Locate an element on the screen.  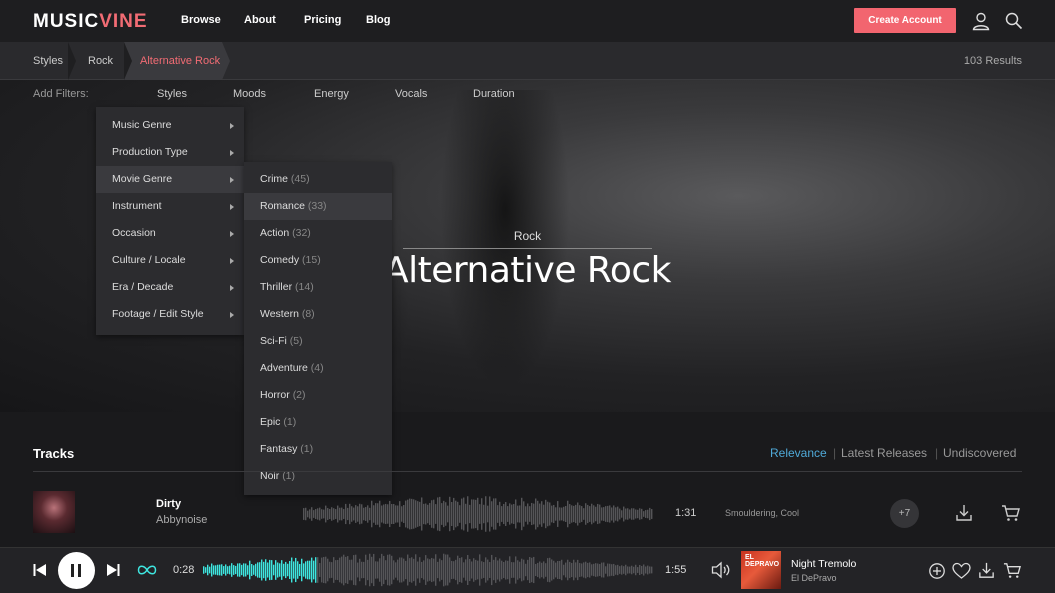
nav-browse: Browse is located at coordinates (201, 20).